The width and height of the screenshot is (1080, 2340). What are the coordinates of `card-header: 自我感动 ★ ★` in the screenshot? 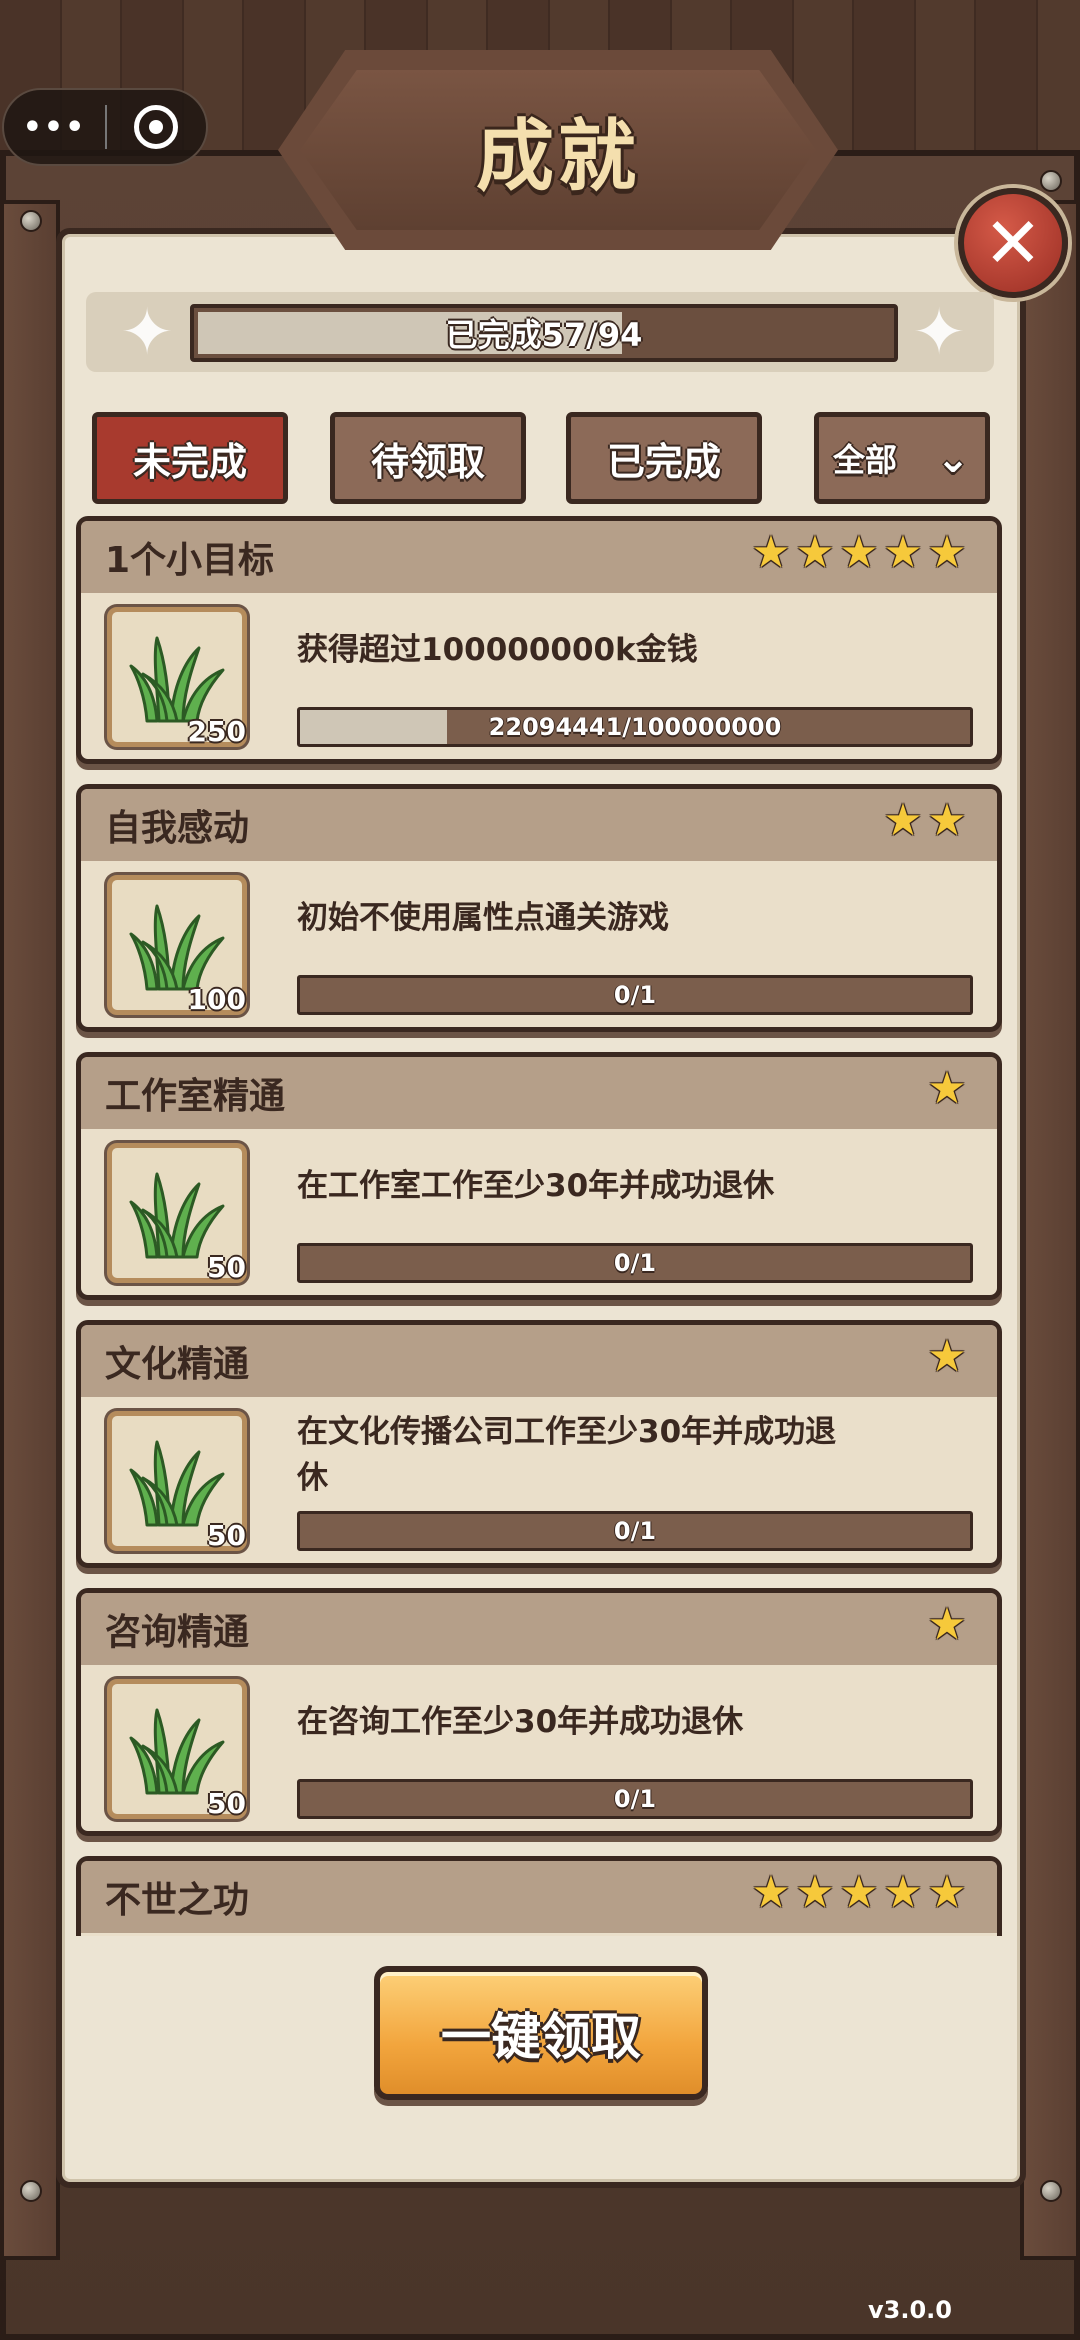 It's located at (539, 825).